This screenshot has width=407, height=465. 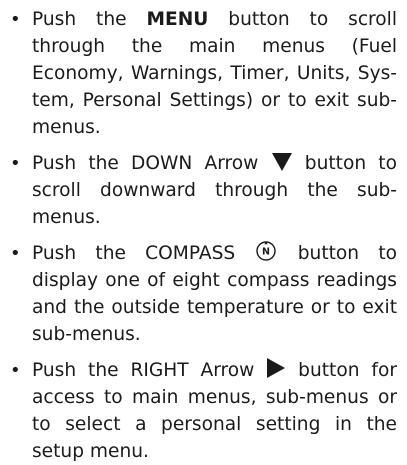 What do you see at coordinates (145, 163) in the screenshot?
I see `instruction-text-before: Push the DOWN Arrow` at bounding box center [145, 163].